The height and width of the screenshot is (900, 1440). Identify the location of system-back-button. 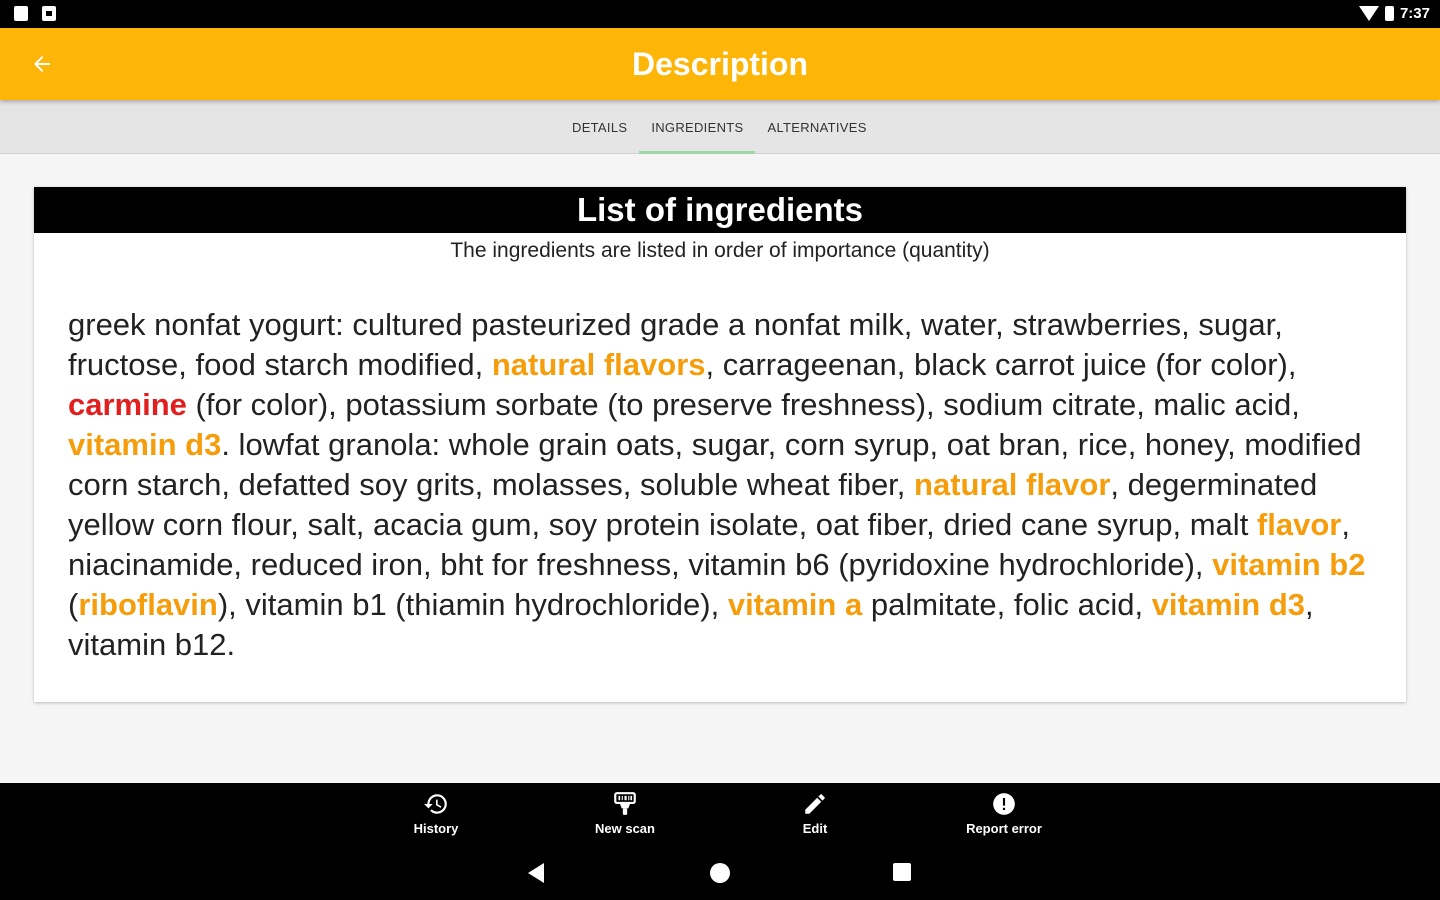
(536, 873).